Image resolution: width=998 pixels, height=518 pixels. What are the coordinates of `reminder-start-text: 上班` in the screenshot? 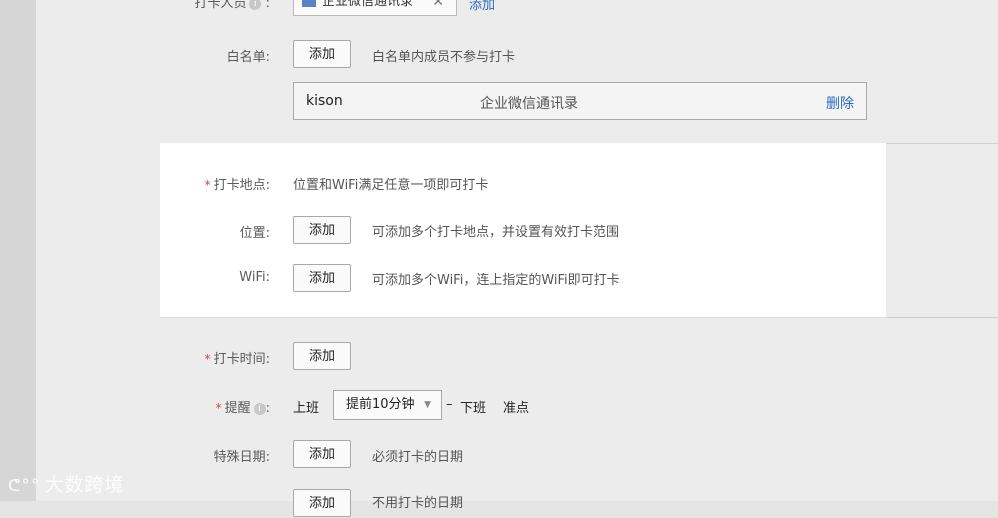 It's located at (306, 408).